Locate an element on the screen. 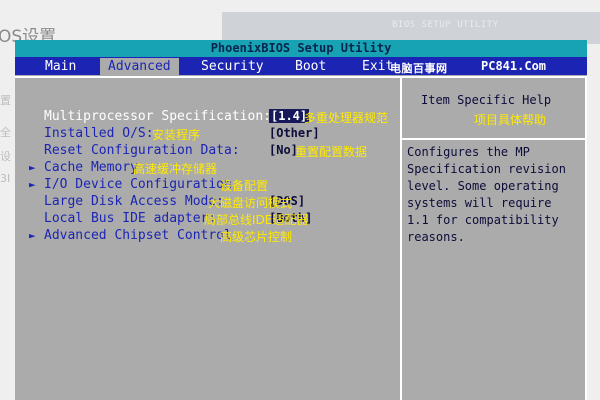  frame-top is located at coordinates (301, 77).